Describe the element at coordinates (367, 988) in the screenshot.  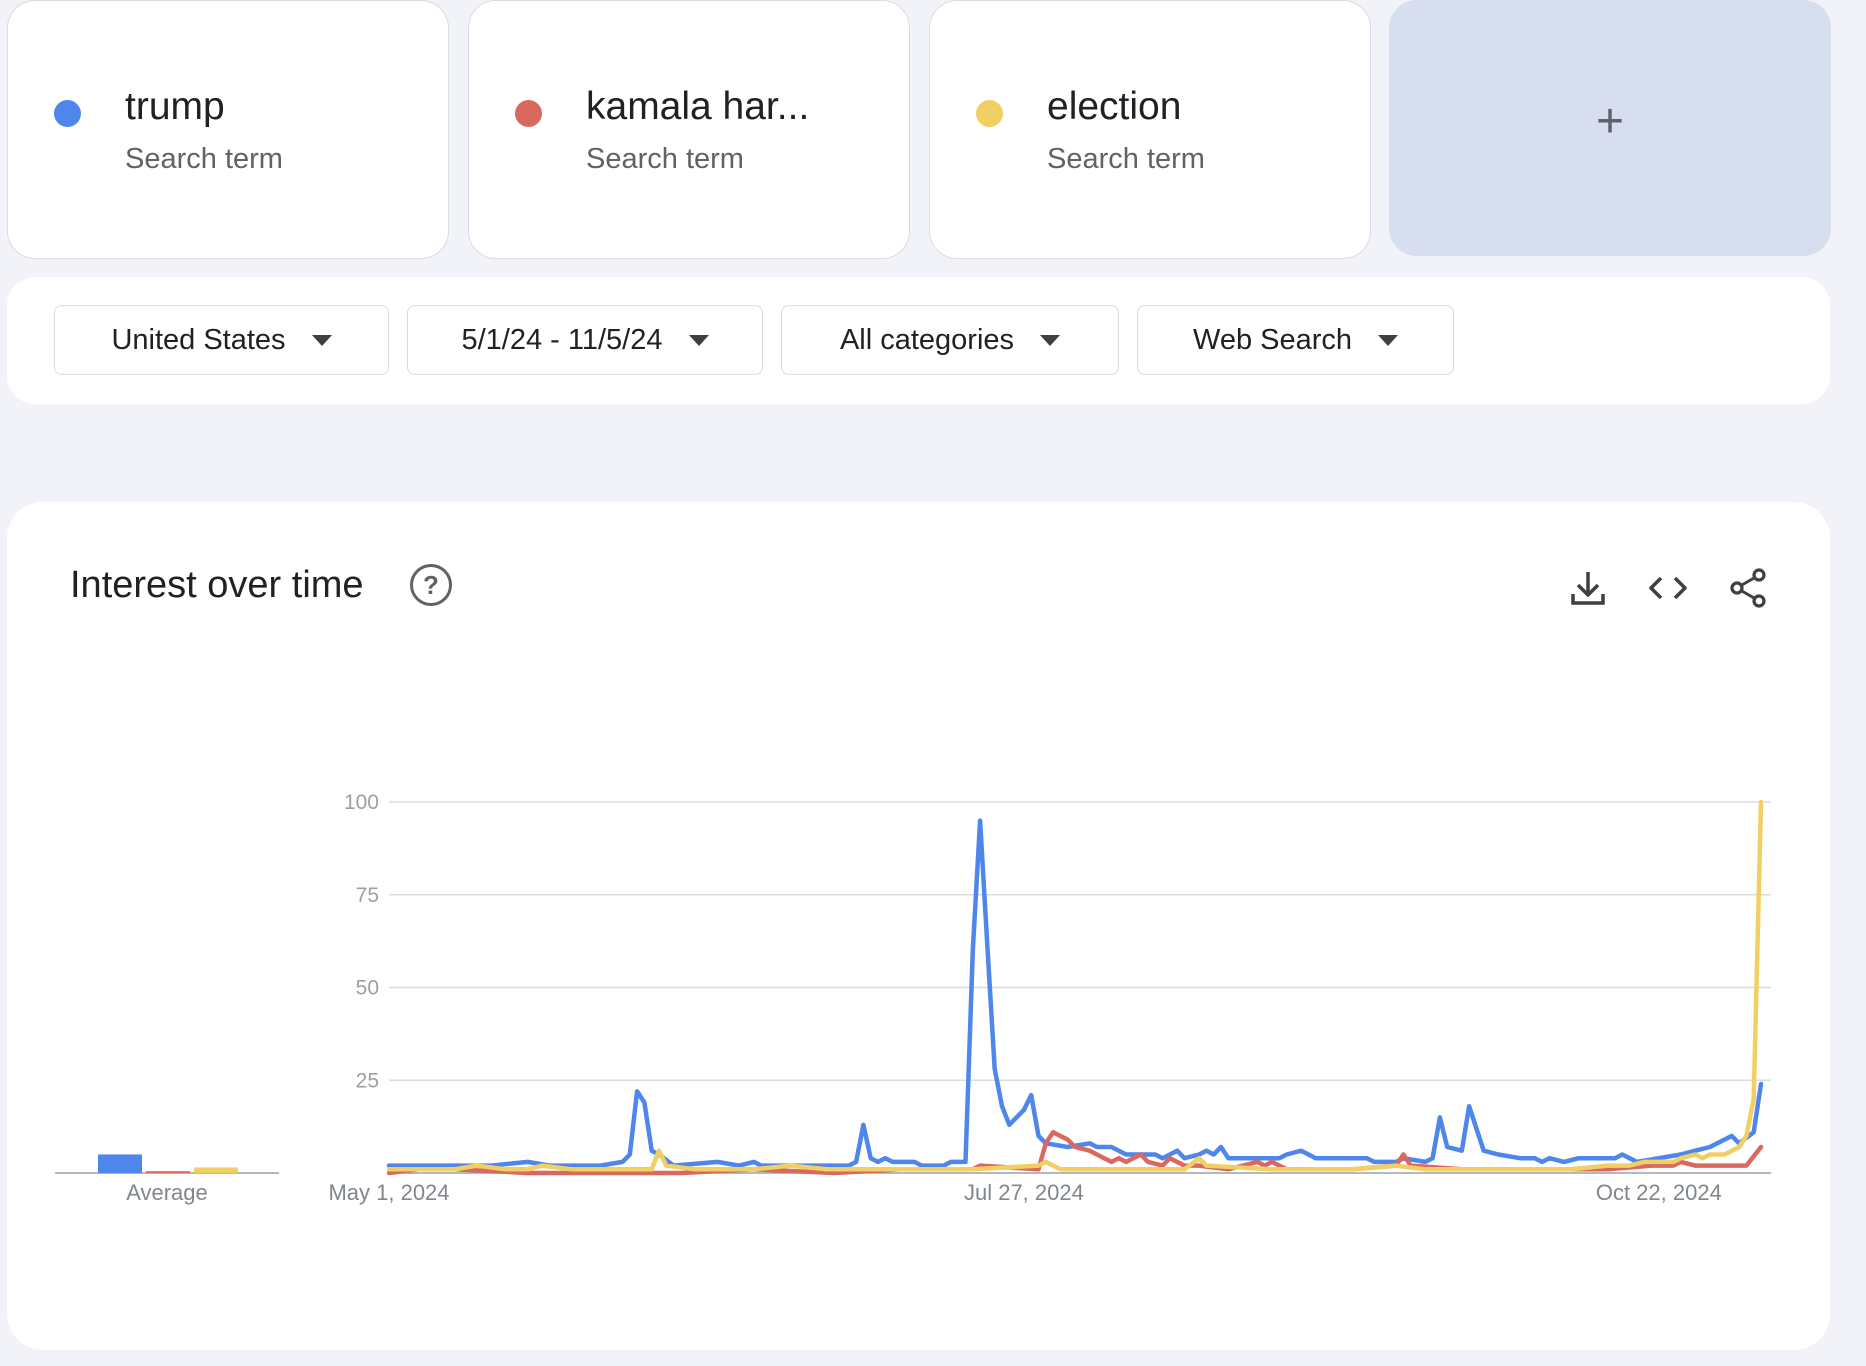
I see `y-tick-label: 50` at that location.